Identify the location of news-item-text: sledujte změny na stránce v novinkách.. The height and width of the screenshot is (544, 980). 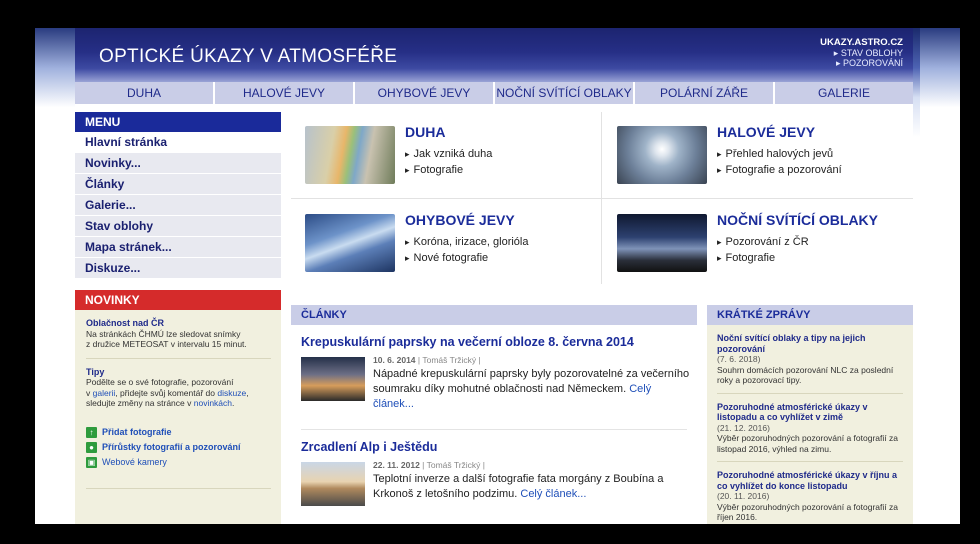
(178, 403).